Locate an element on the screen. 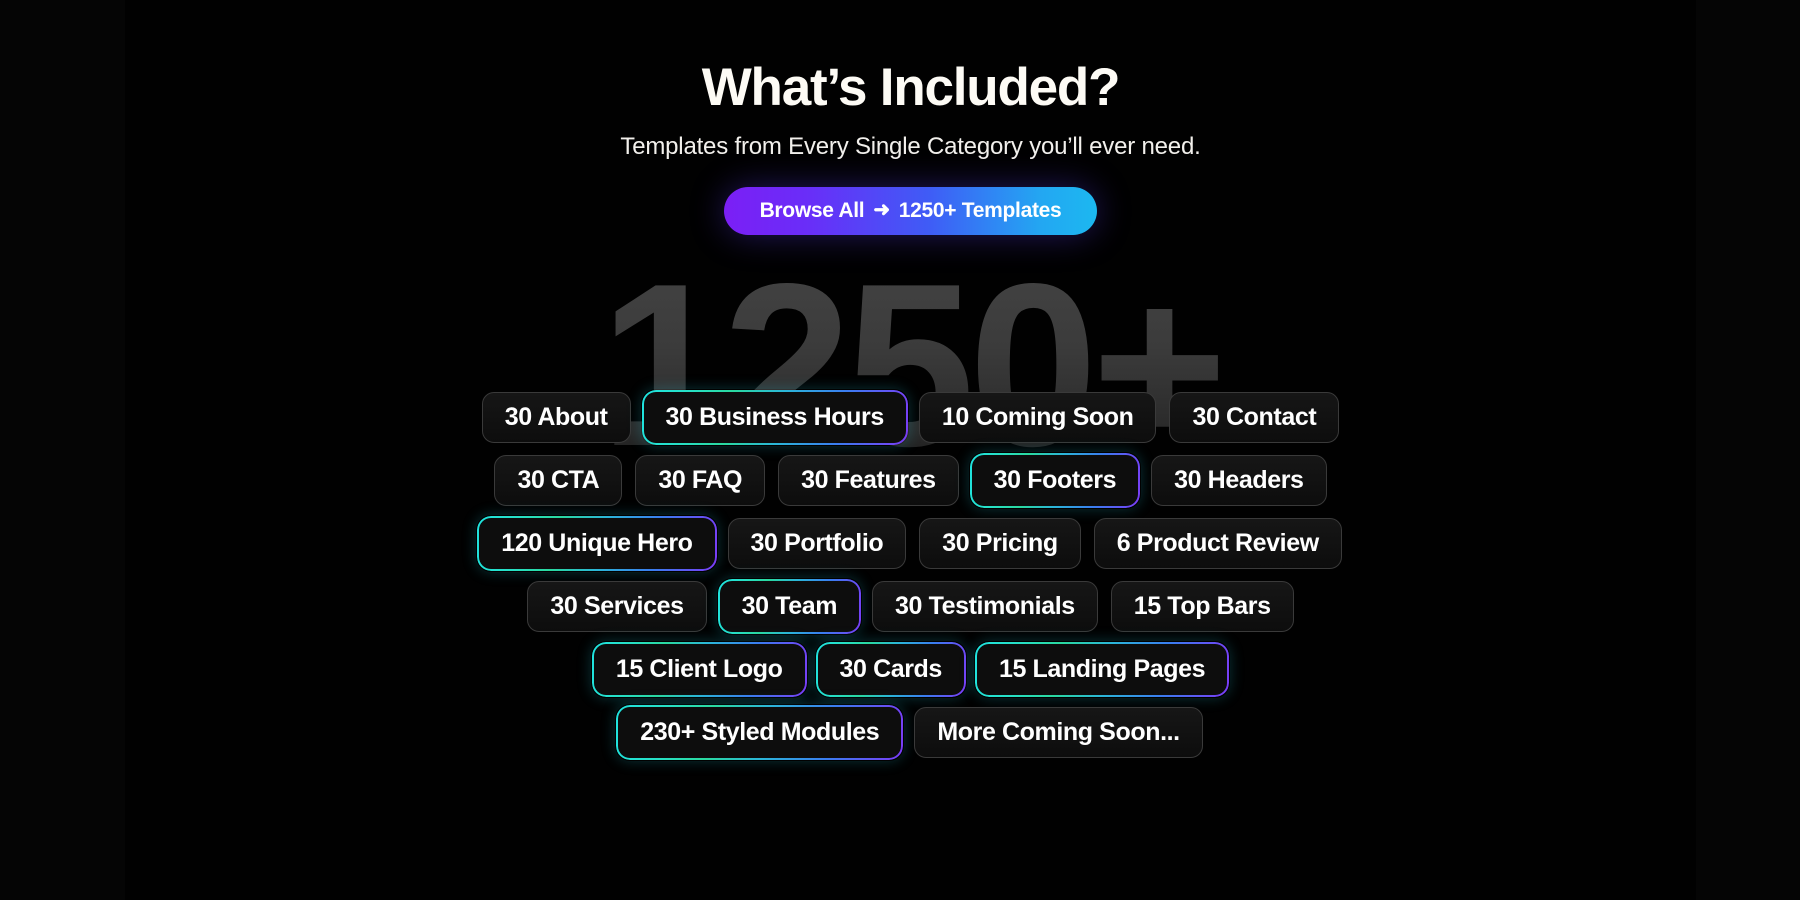  category-tag: 15 Client Logo is located at coordinates (699, 670).